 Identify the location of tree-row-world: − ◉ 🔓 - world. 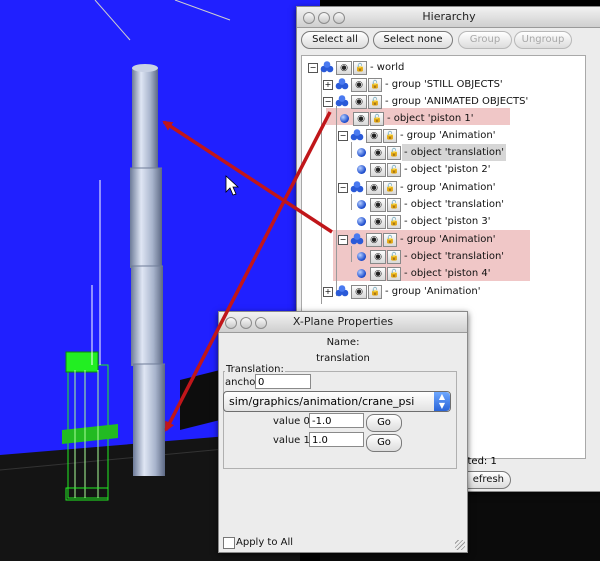
(443, 67).